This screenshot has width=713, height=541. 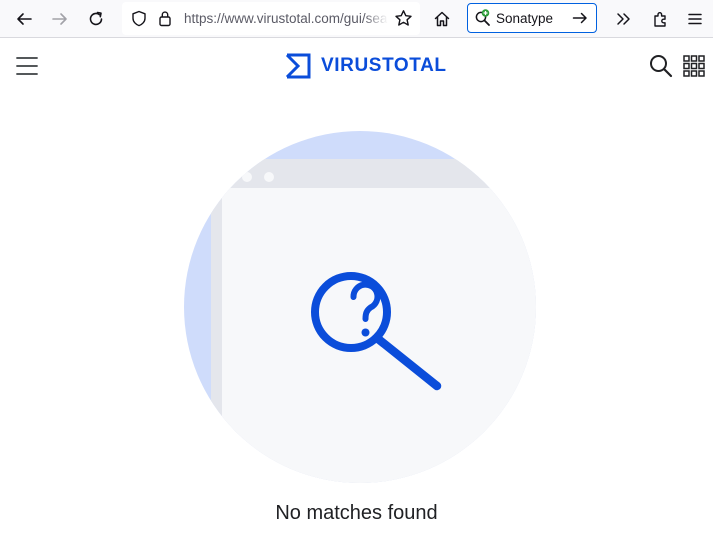 I want to click on star-icon, so click(x=403, y=18).